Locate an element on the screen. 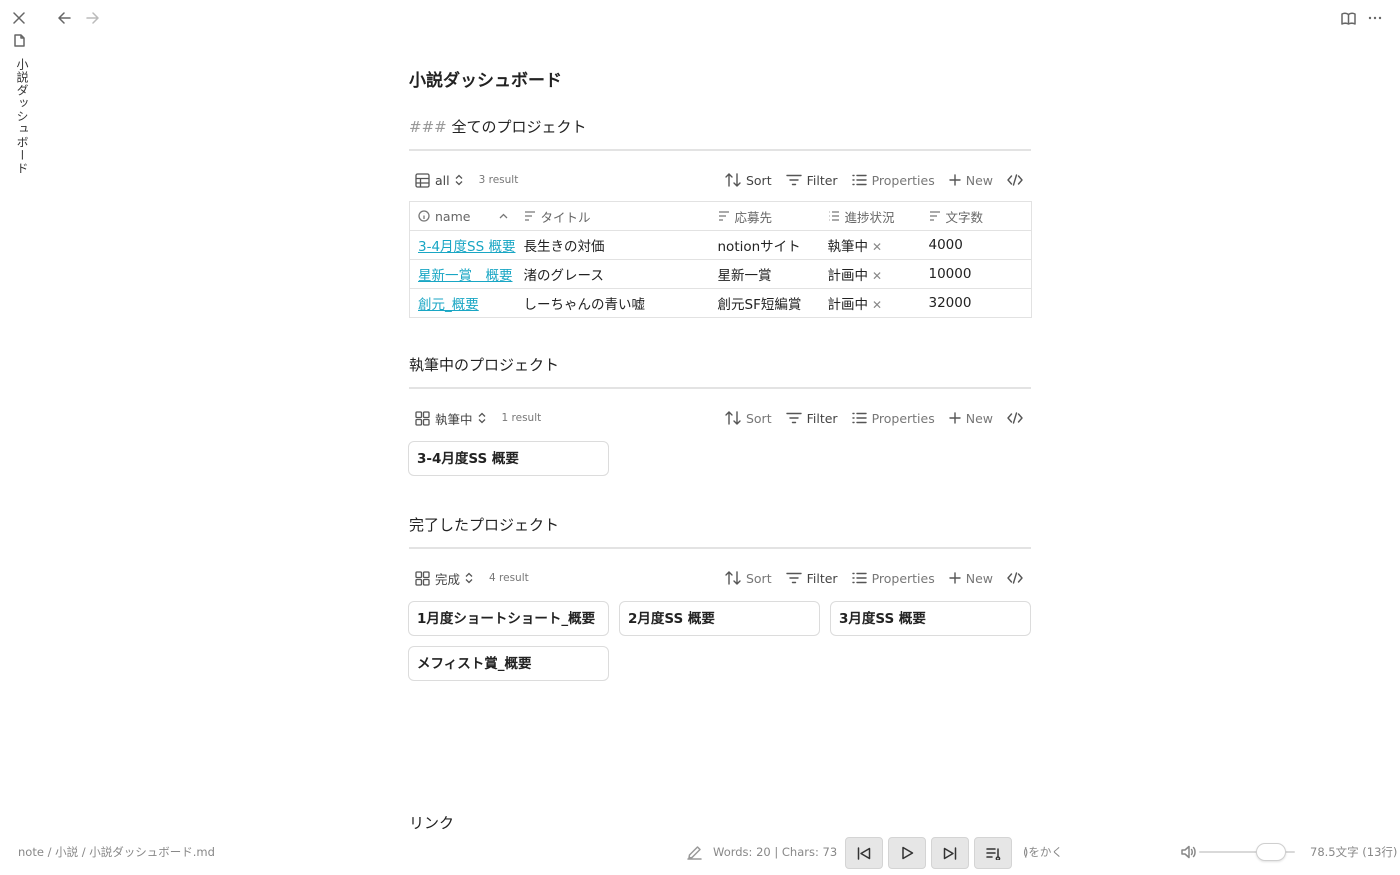  view-selector-writing: 執筆中 is located at coordinates (447, 418).